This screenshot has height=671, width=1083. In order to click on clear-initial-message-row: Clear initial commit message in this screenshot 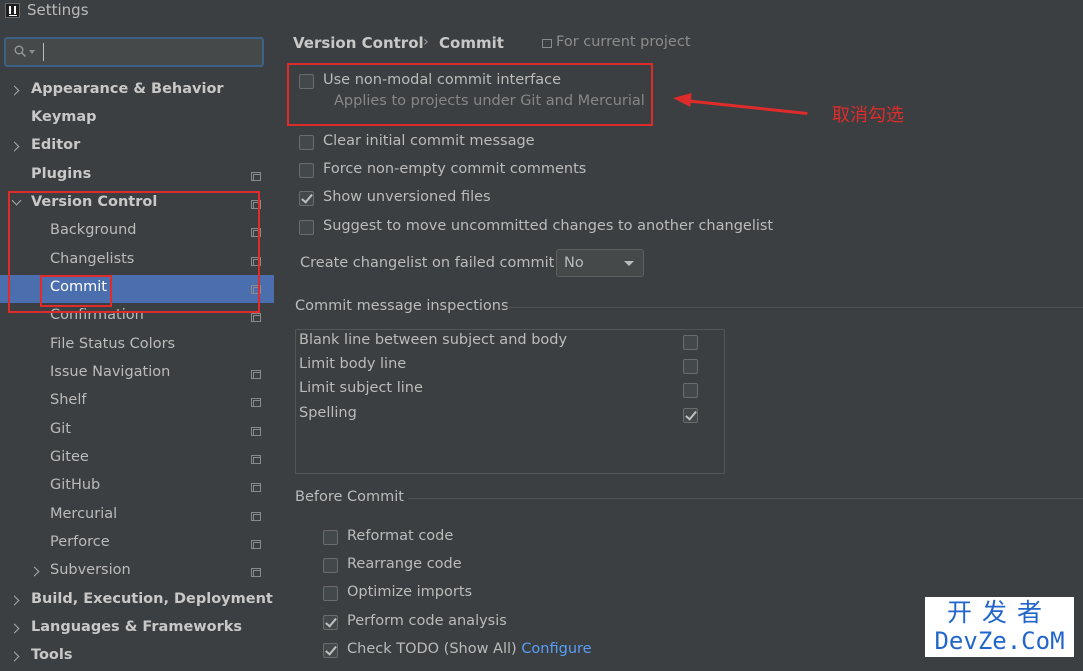, I will do `click(419, 145)`.